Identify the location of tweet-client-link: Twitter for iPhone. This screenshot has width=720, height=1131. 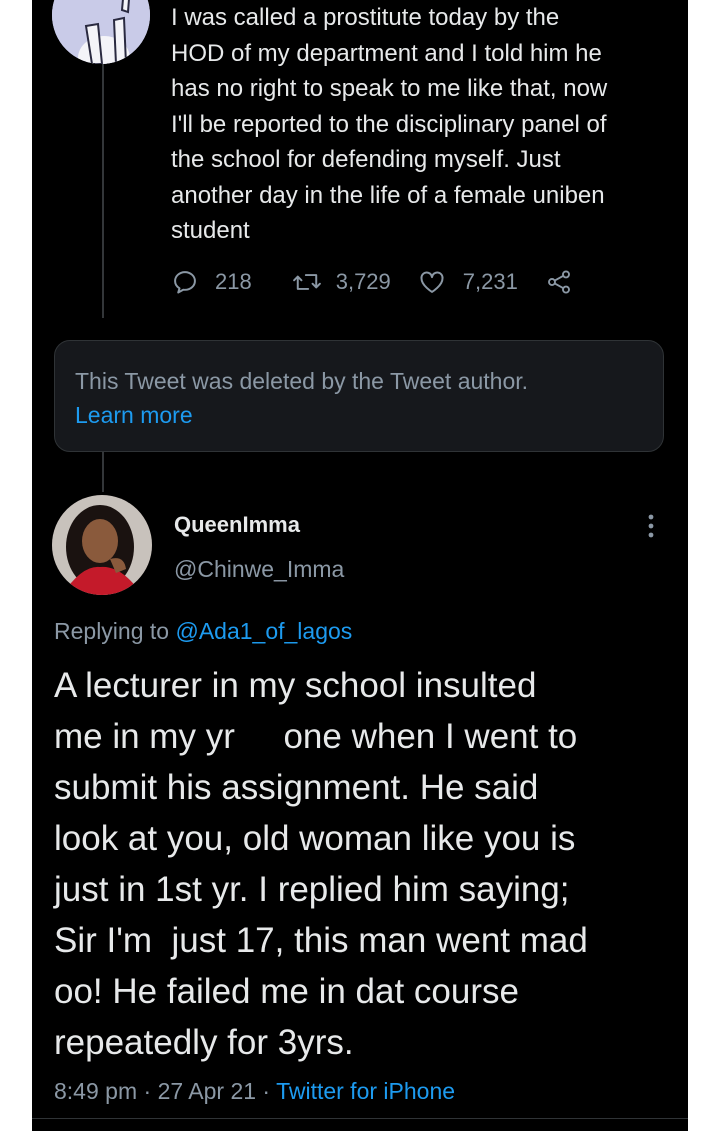
(365, 1091).